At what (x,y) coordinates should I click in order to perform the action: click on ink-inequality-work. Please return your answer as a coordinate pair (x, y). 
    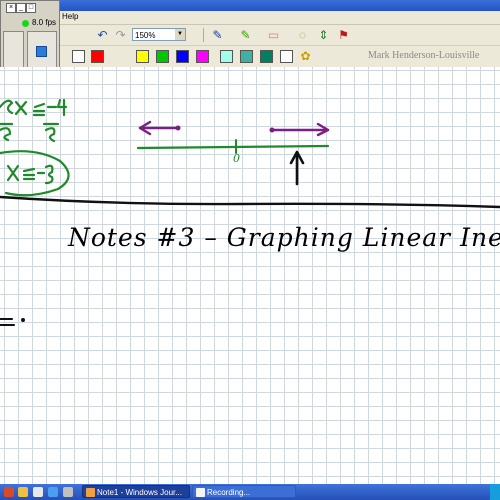
    Looking at the image, I should click on (35, 147).